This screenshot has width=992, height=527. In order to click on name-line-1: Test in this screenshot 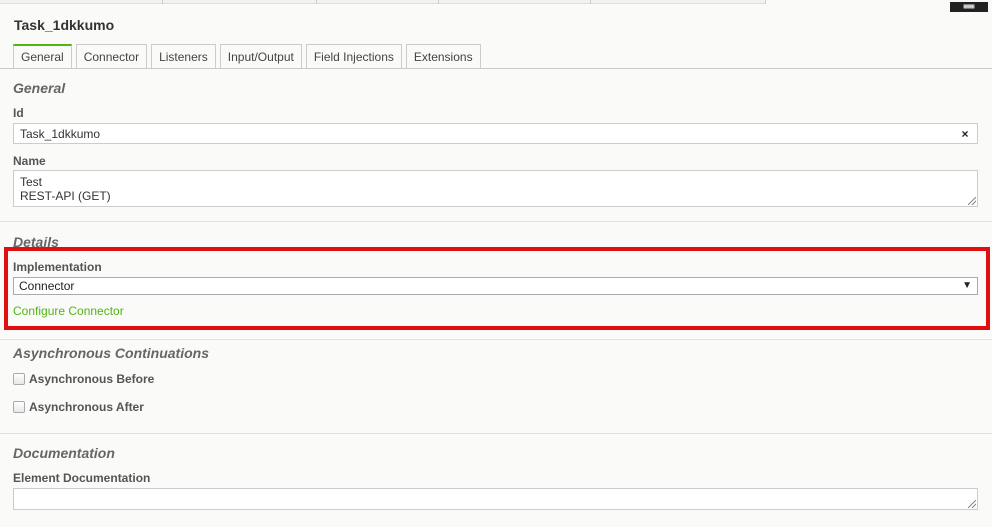, I will do `click(31, 182)`.